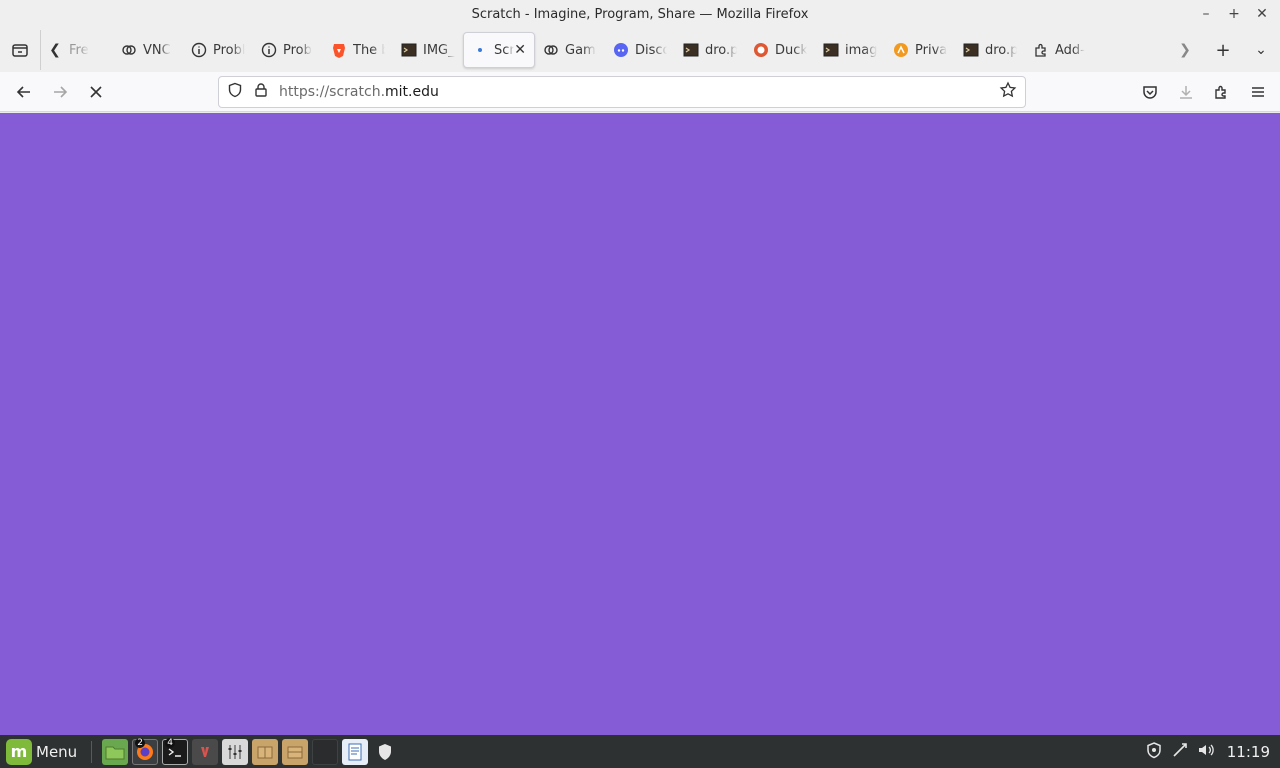  I want to click on tab-scroll-right-button: ❯, so click(1185, 50).